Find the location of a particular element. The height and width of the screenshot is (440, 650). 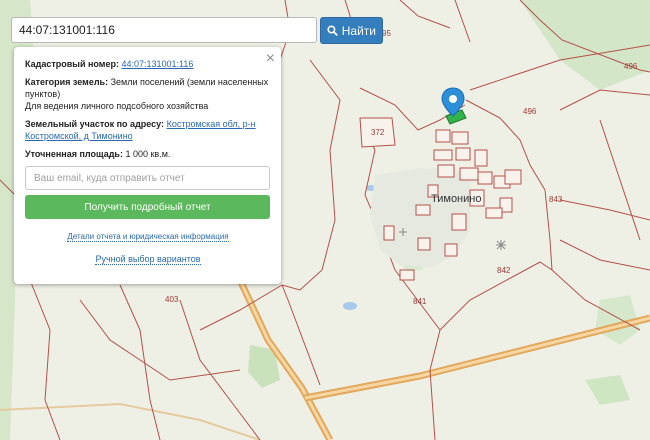

search-button: Найти is located at coordinates (351, 30).